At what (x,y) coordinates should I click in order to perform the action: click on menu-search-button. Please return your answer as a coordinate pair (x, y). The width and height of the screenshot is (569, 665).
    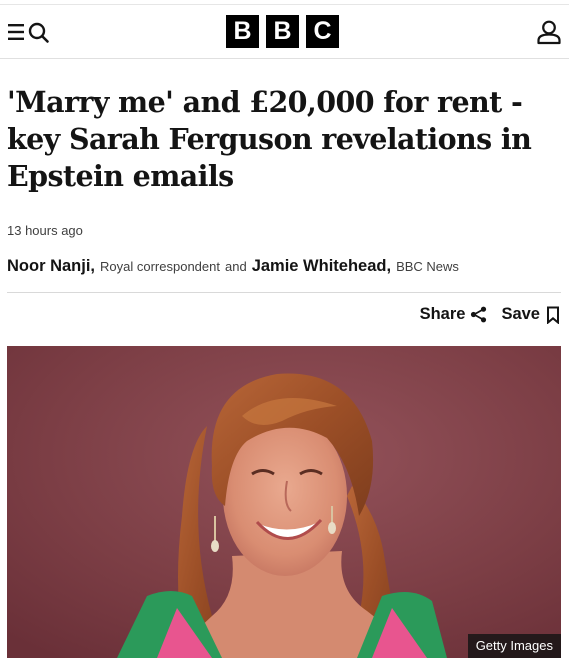
    Looking at the image, I should click on (30, 32).